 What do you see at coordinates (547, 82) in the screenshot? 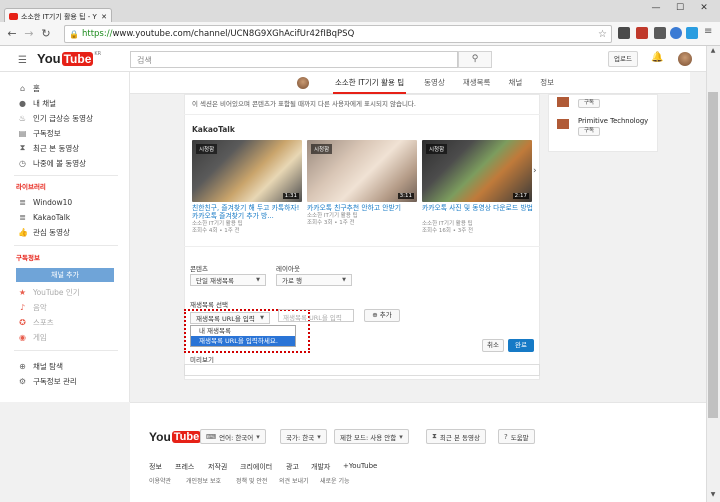
I see `tab-about: 정보` at bounding box center [547, 82].